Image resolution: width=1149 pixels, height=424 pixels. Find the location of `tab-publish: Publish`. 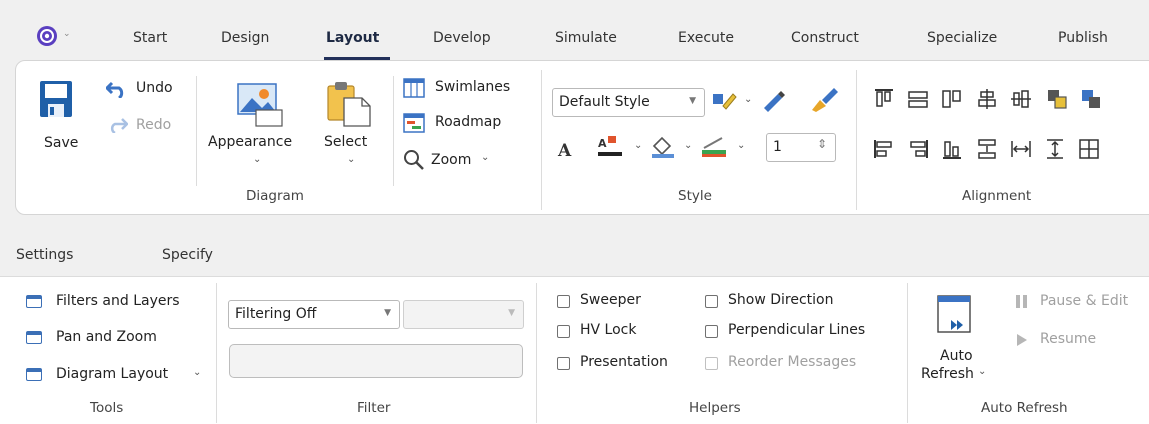

tab-publish: Publish is located at coordinates (1083, 38).